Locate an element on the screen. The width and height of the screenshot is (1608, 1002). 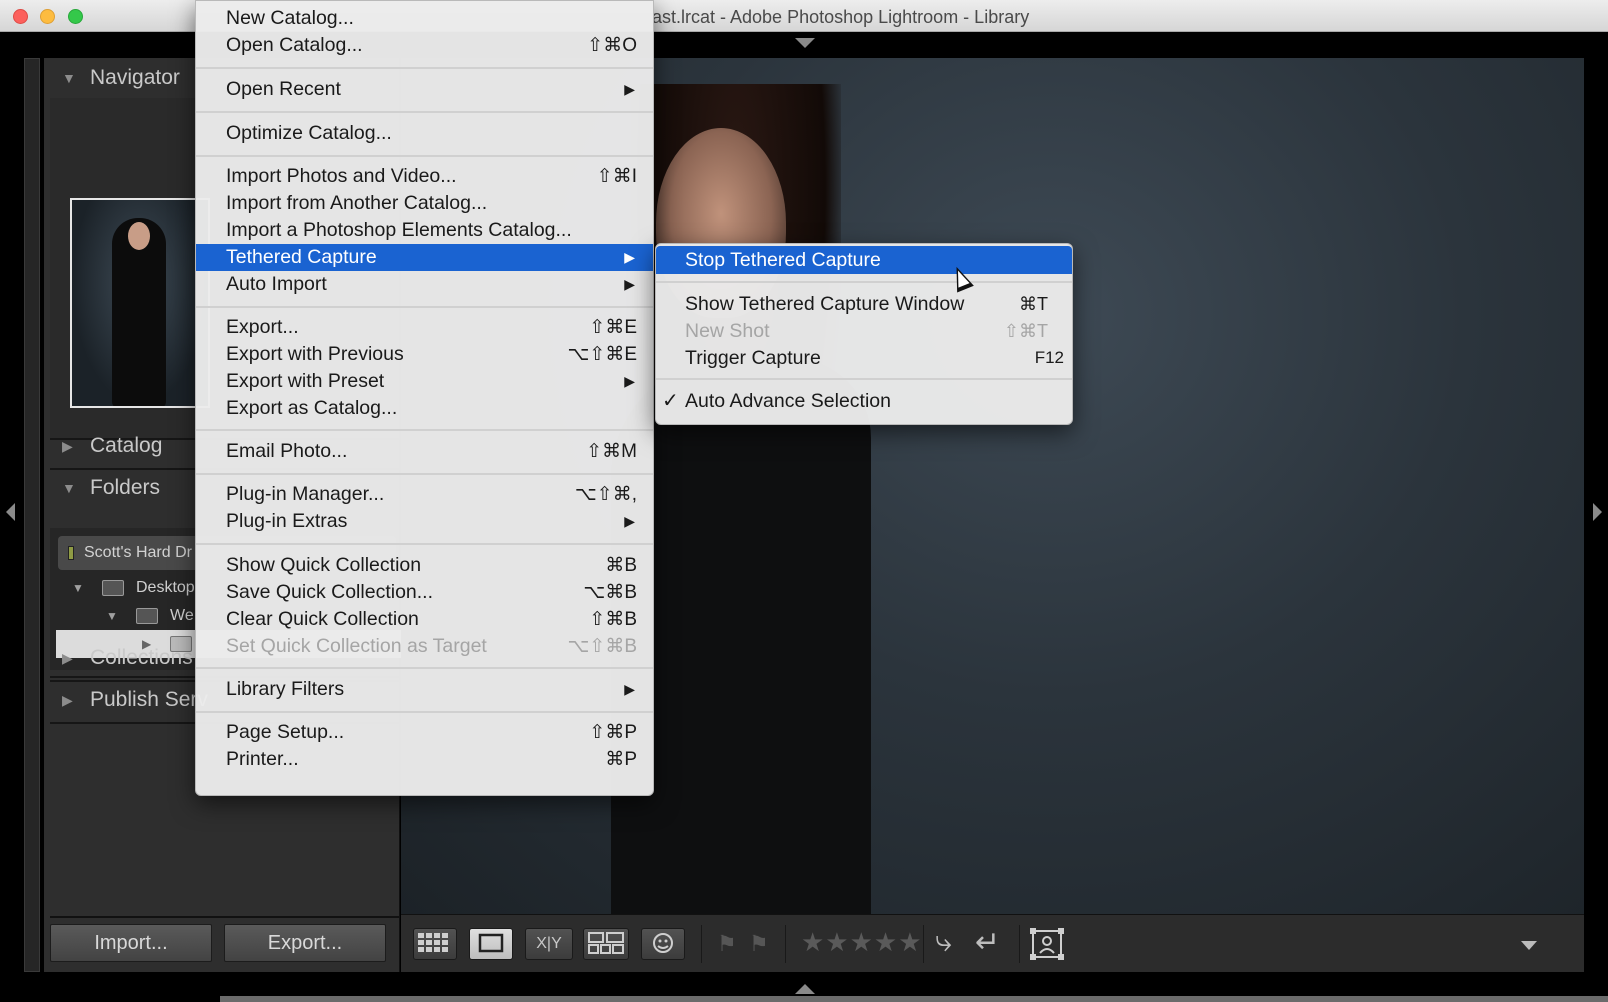
folders-label: Folders is located at coordinates (125, 487).